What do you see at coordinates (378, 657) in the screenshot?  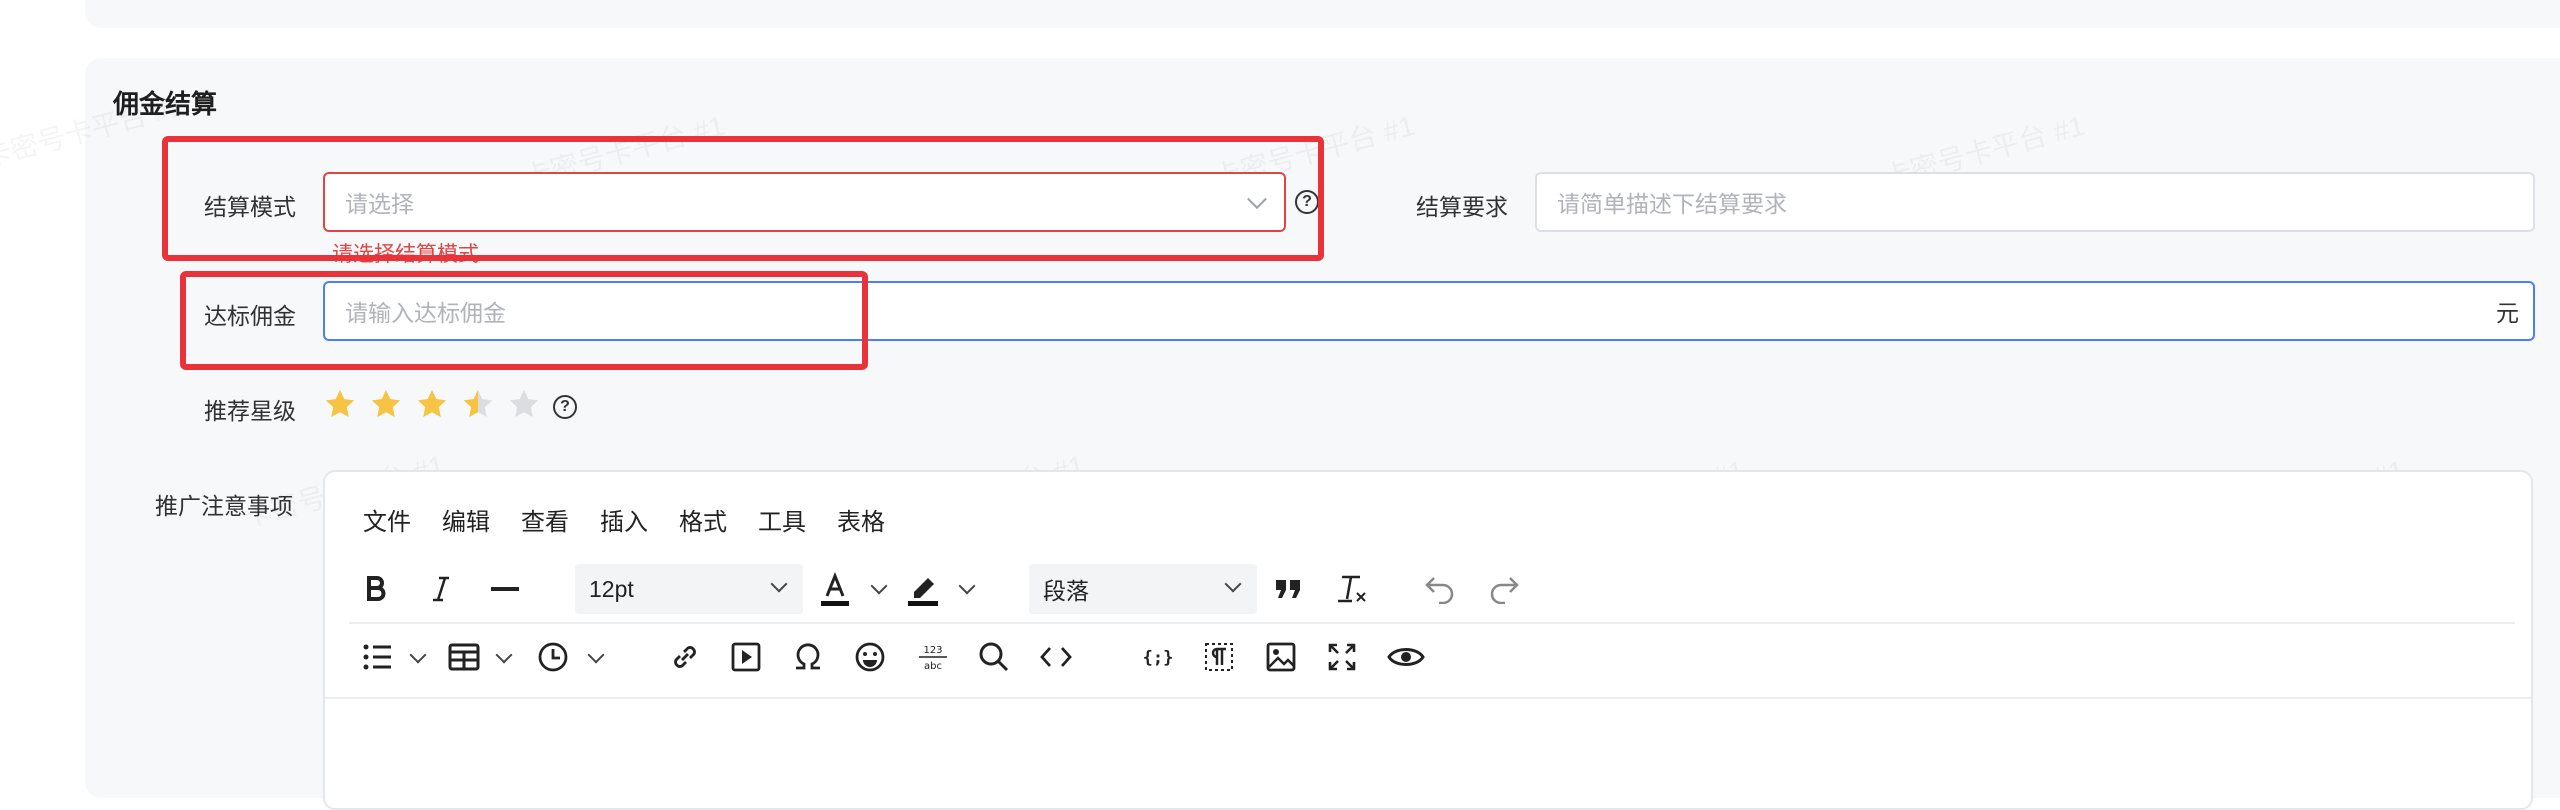 I see `bullet-list-icon` at bounding box center [378, 657].